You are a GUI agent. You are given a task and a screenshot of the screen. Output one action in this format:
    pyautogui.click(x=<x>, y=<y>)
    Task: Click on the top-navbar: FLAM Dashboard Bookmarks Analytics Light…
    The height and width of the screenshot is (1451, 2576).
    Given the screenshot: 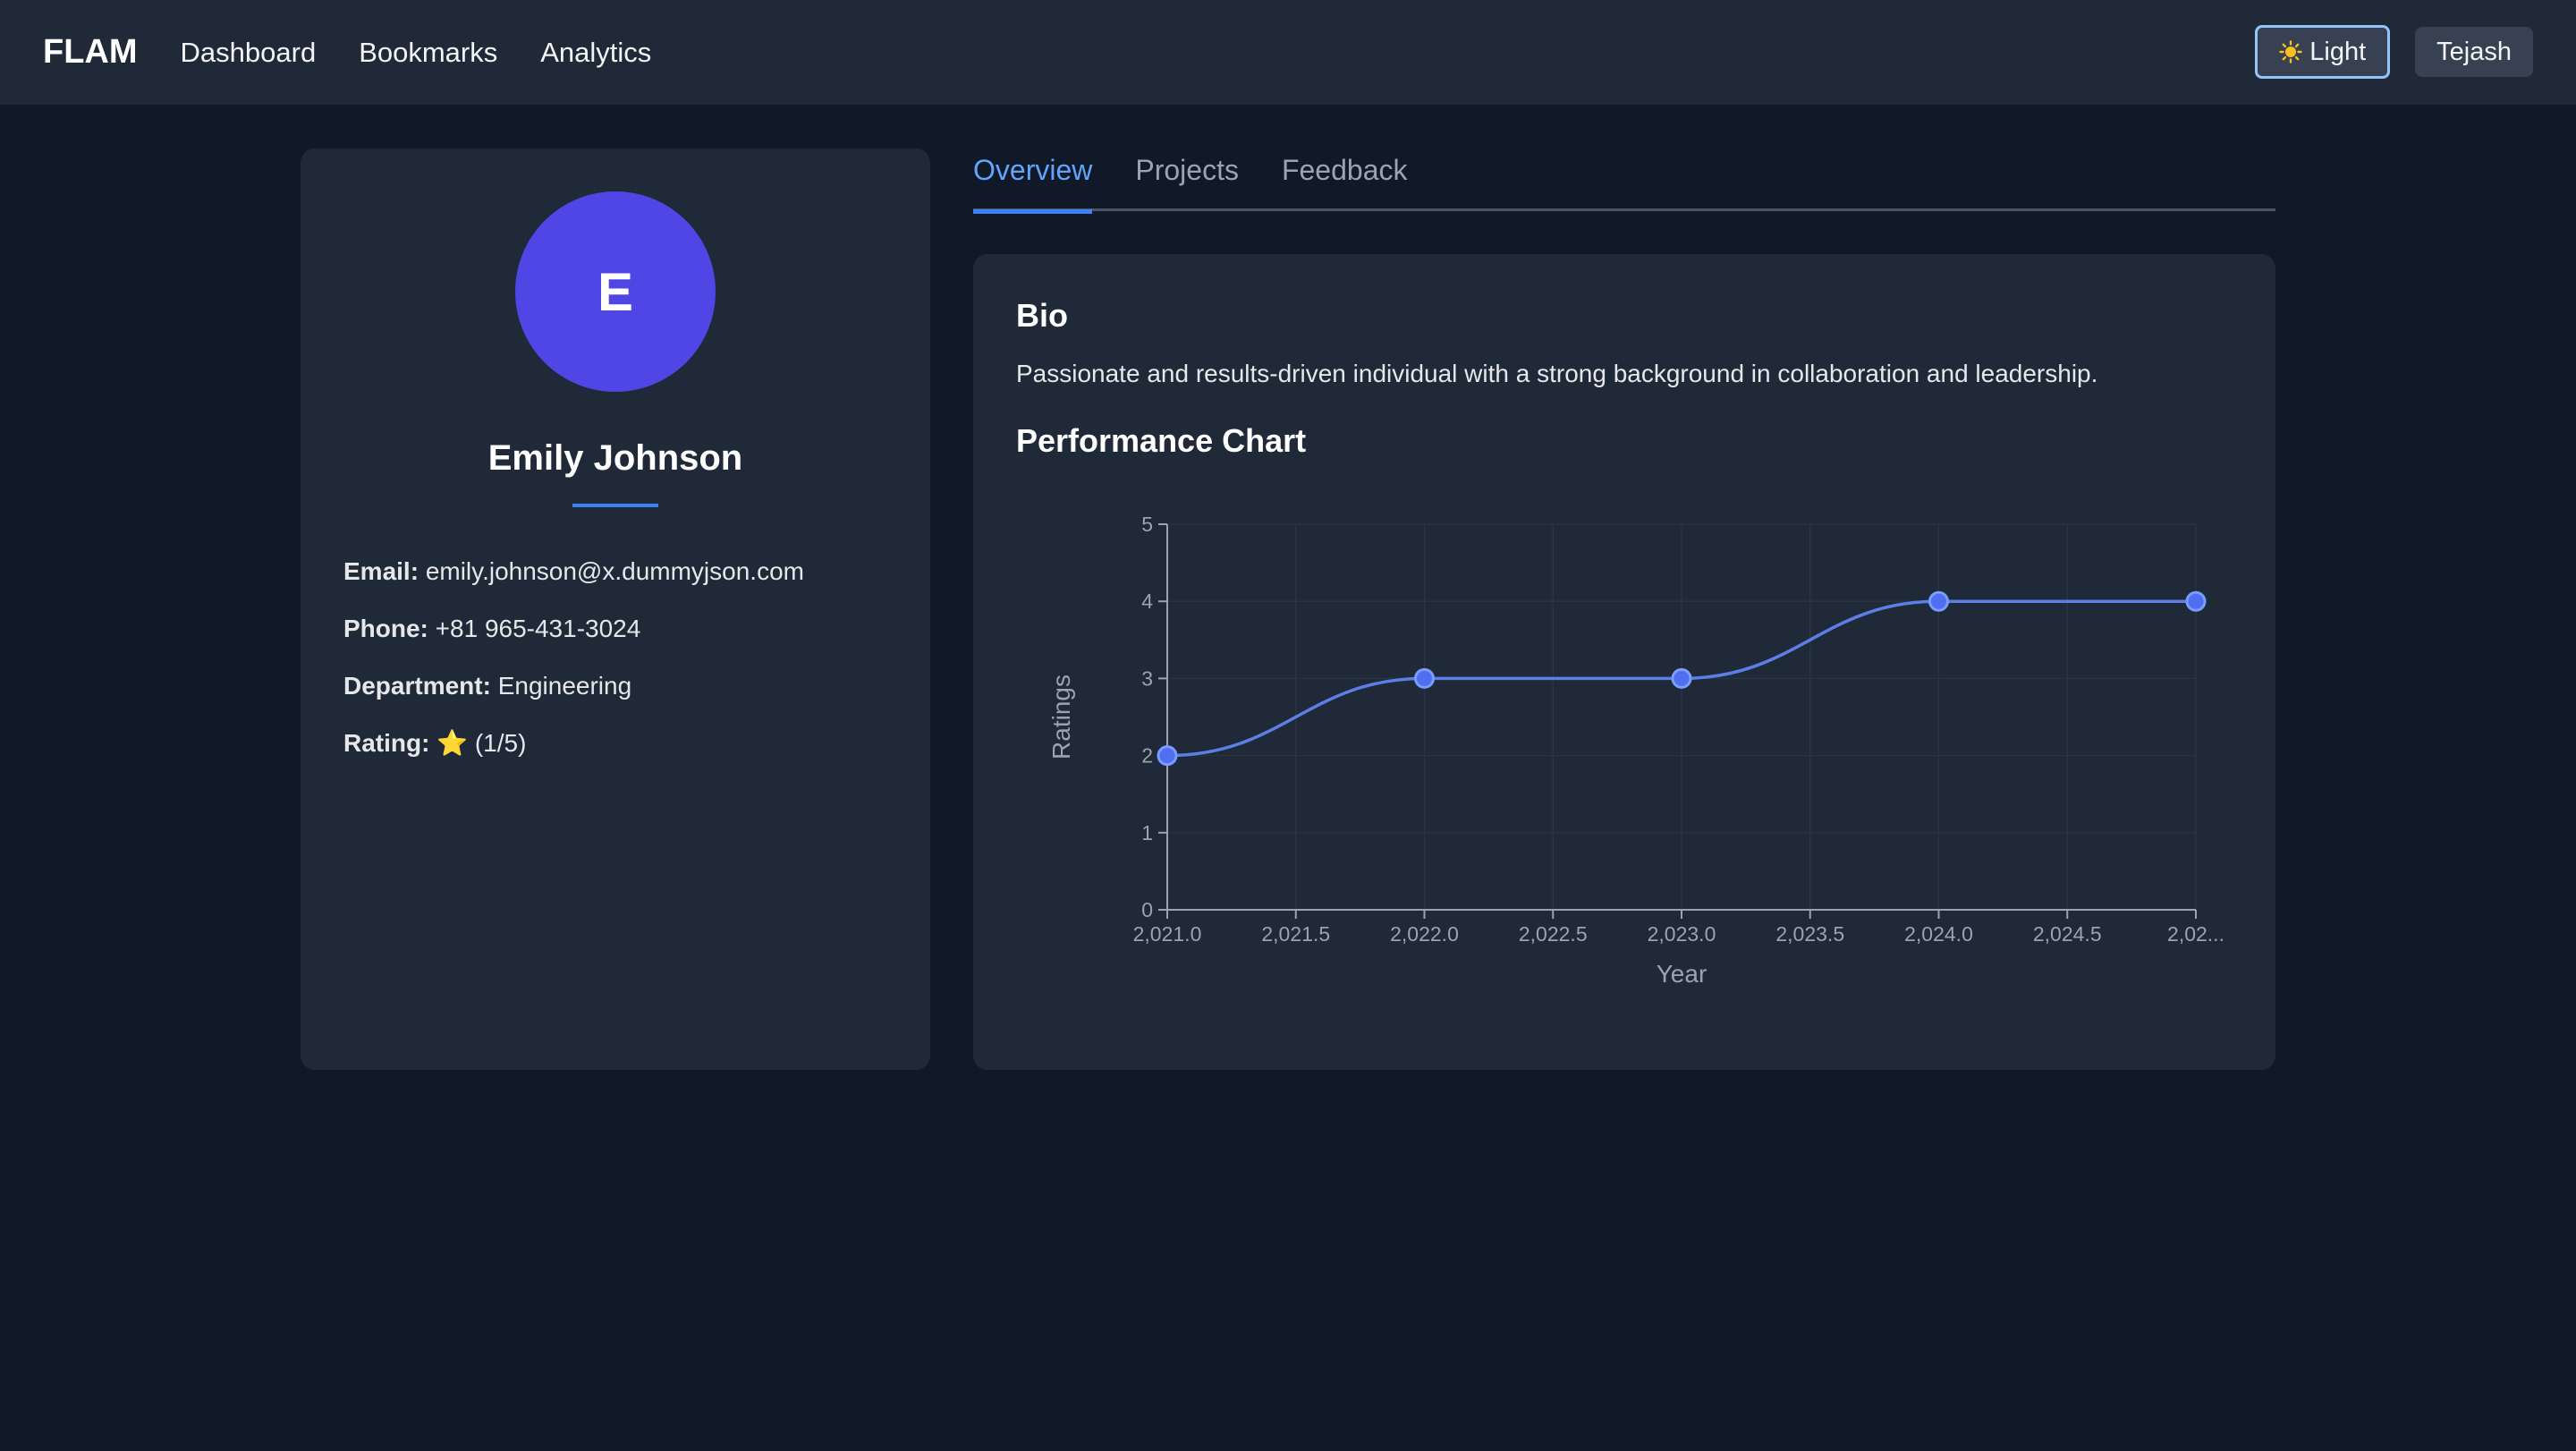 What is the action you would take?
    pyautogui.click(x=1288, y=52)
    